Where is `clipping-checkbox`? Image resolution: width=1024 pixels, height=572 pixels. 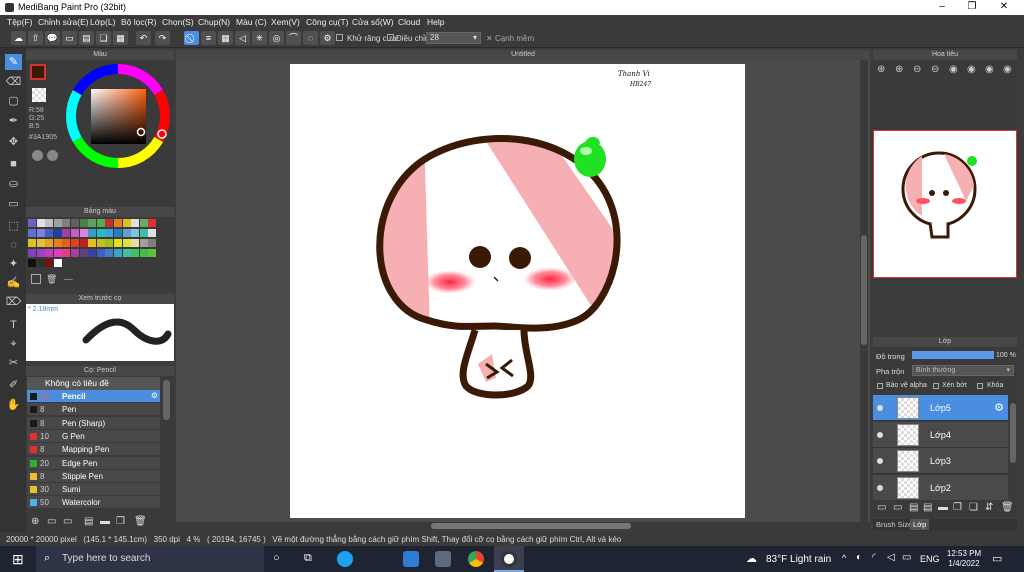 clipping-checkbox is located at coordinates (936, 386).